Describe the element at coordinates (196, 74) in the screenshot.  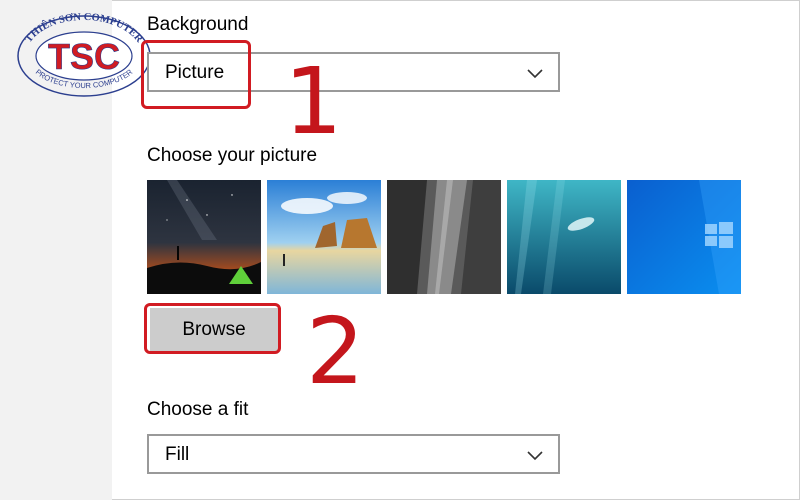
I see `highlight-box-background-value` at that location.